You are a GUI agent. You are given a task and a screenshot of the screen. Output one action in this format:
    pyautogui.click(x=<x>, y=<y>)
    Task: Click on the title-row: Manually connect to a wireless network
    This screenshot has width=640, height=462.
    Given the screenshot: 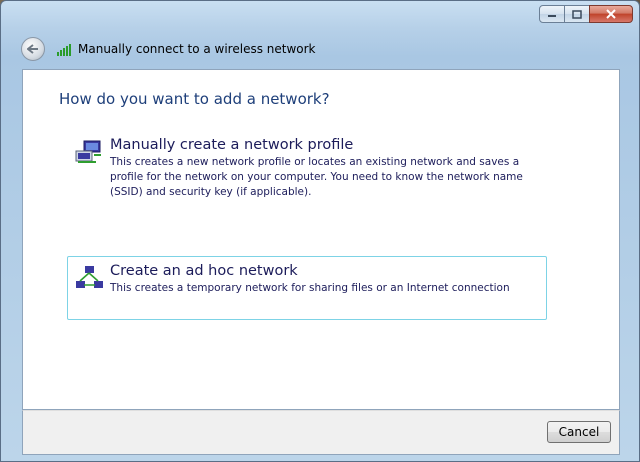 What is the action you would take?
    pyautogui.click(x=168, y=49)
    